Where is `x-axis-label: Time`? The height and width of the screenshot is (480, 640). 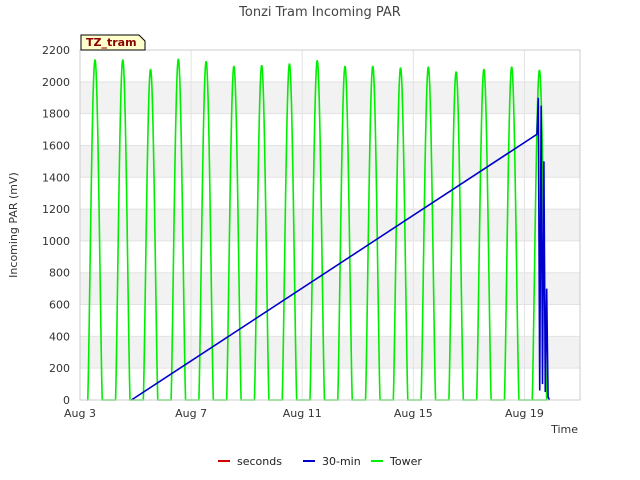 x-axis-label: Time is located at coordinates (564, 429).